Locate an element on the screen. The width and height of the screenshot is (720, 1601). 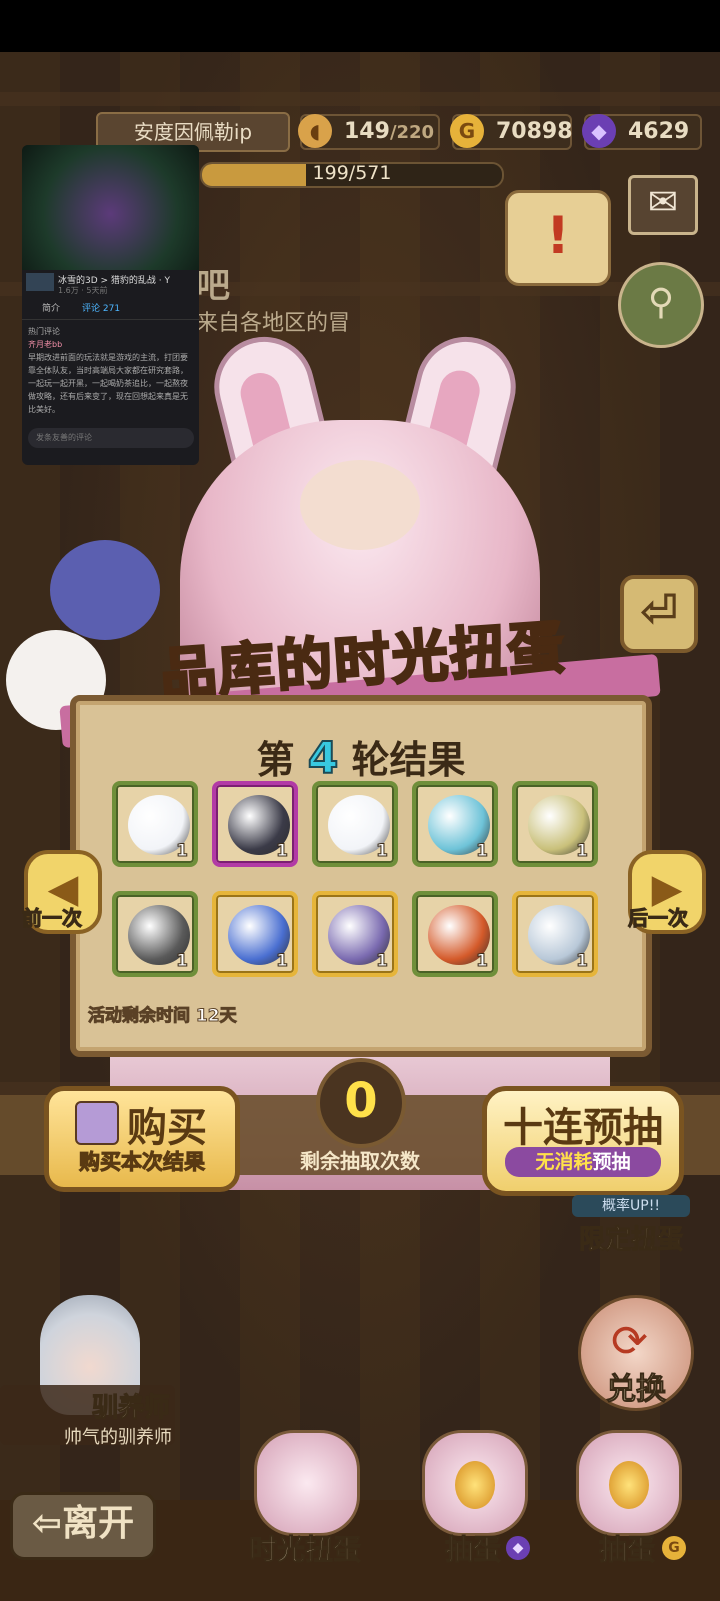
result-slot-spiral-shell: 1 is located at coordinates (455, 824).